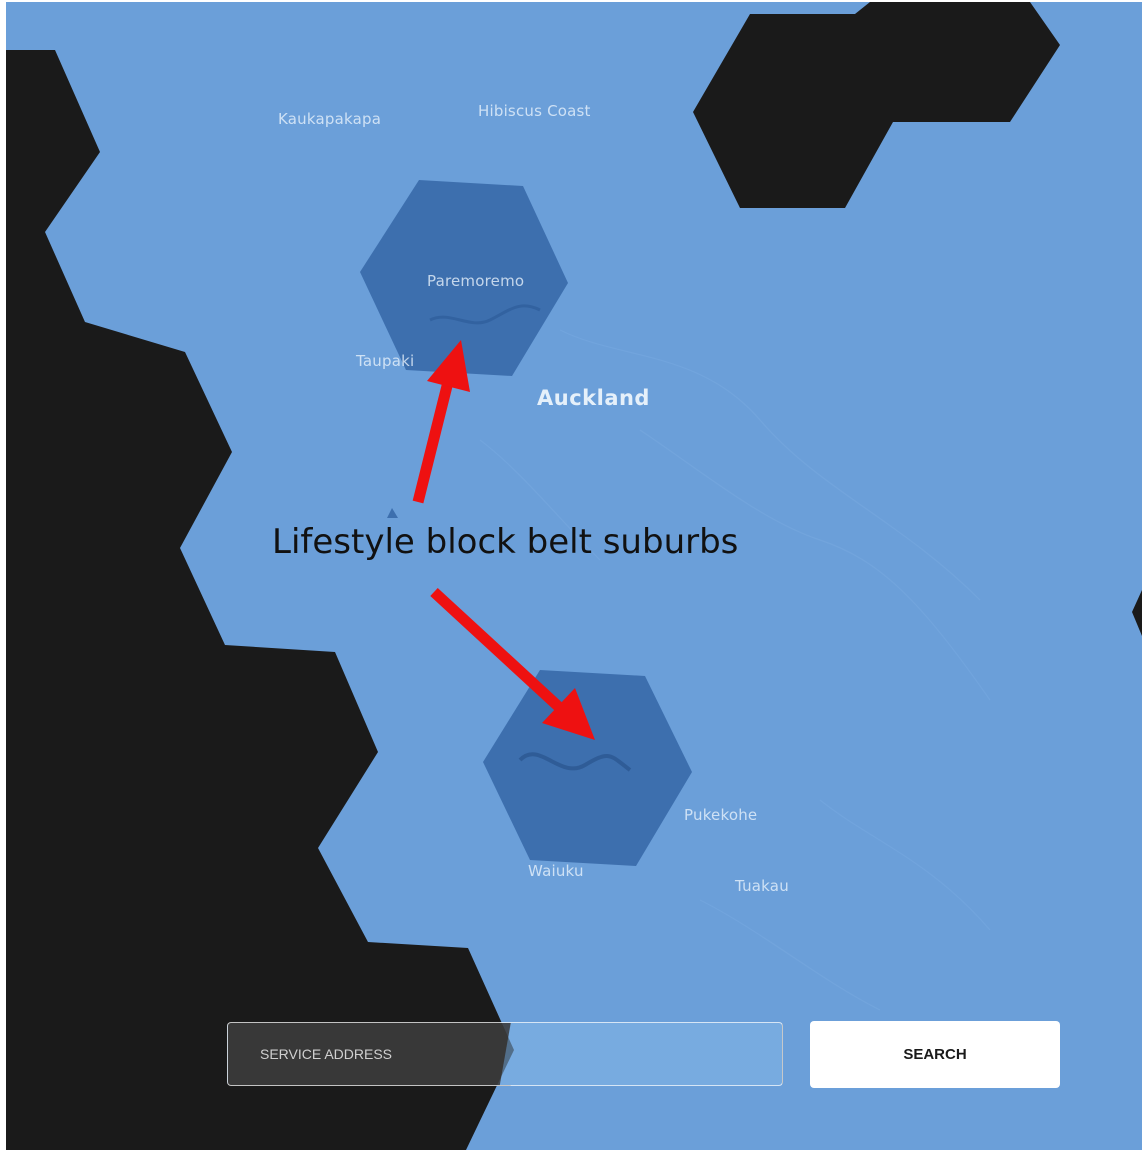  What do you see at coordinates (534, 111) in the screenshot?
I see `place-label-hibiscus-coast: Hibiscus Coast` at bounding box center [534, 111].